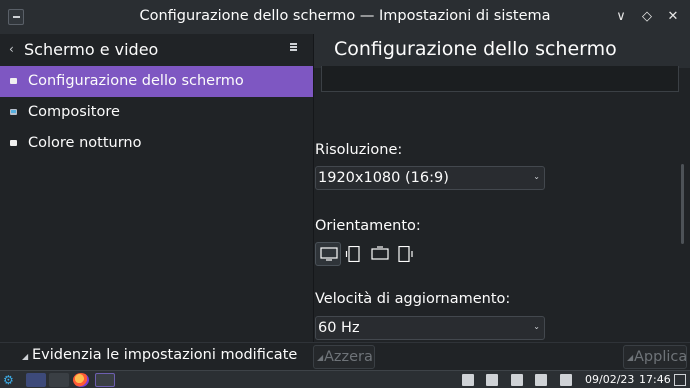 The image size is (690, 388). I want to click on page-title: Configurazione dello schermo, so click(475, 49).